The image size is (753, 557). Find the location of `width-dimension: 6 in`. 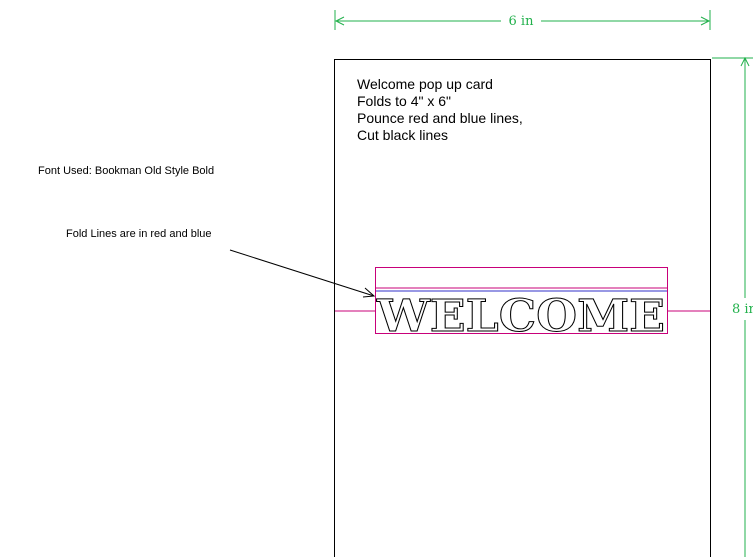

width-dimension: 6 in is located at coordinates (522, 20).